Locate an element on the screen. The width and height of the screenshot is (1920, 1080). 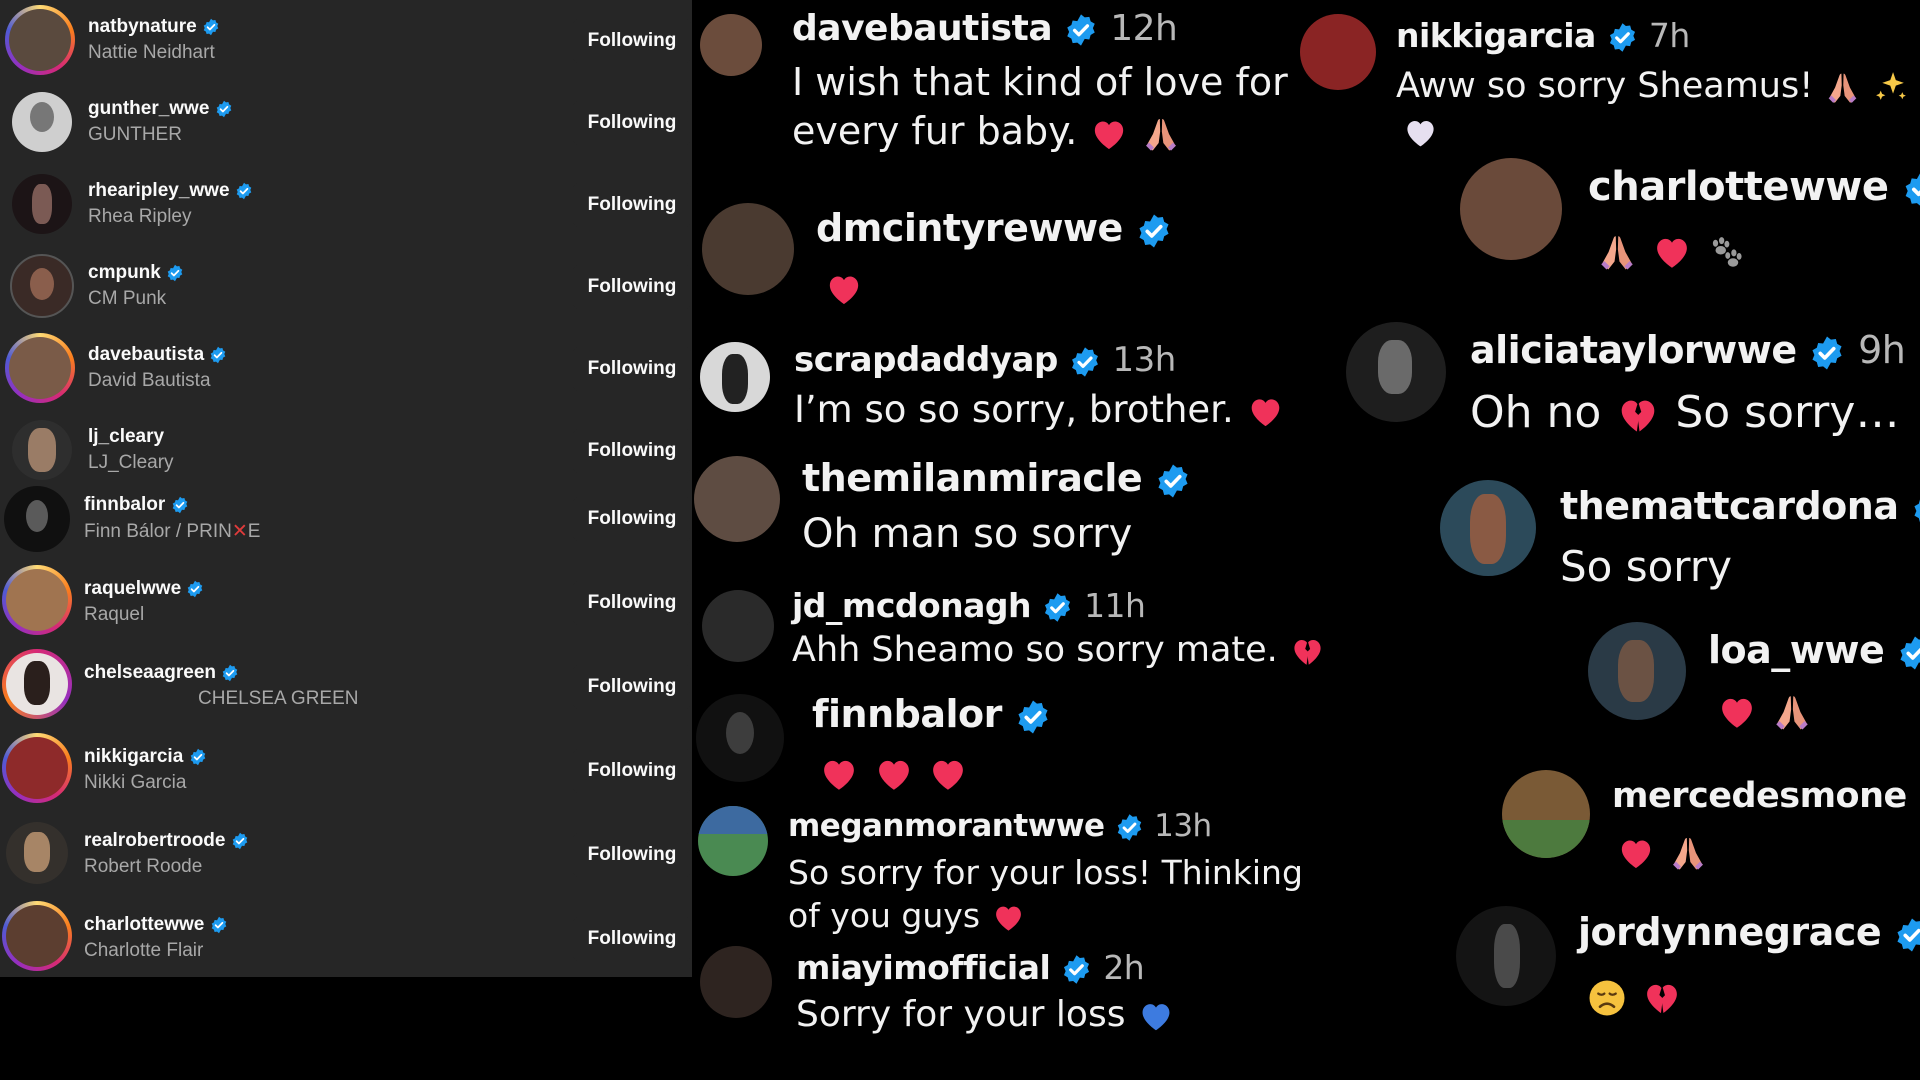
comment-time: 13h is located at coordinates (1144, 360).